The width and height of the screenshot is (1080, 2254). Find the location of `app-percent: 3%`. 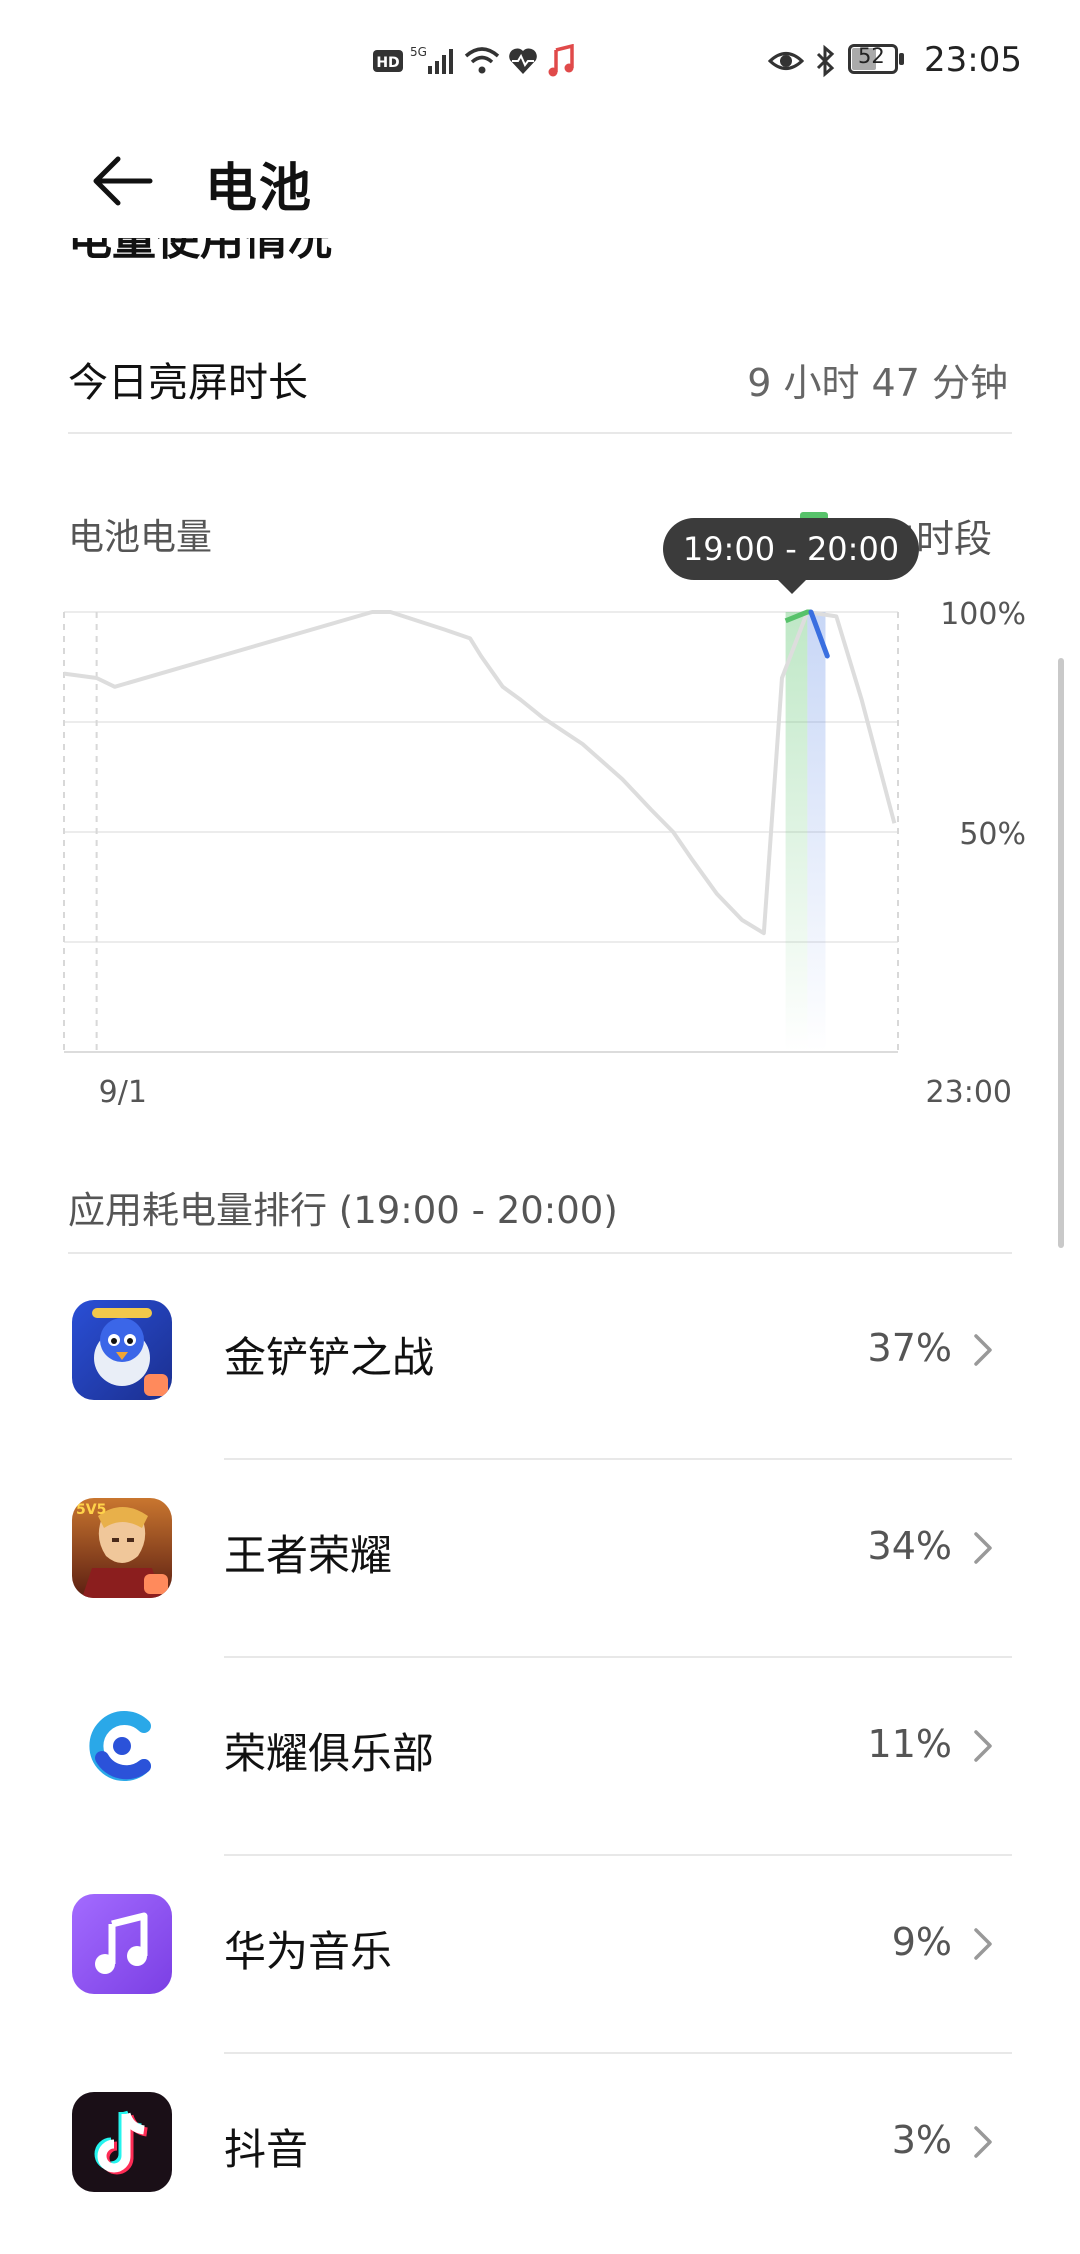

app-percent: 3% is located at coordinates (921, 2140).